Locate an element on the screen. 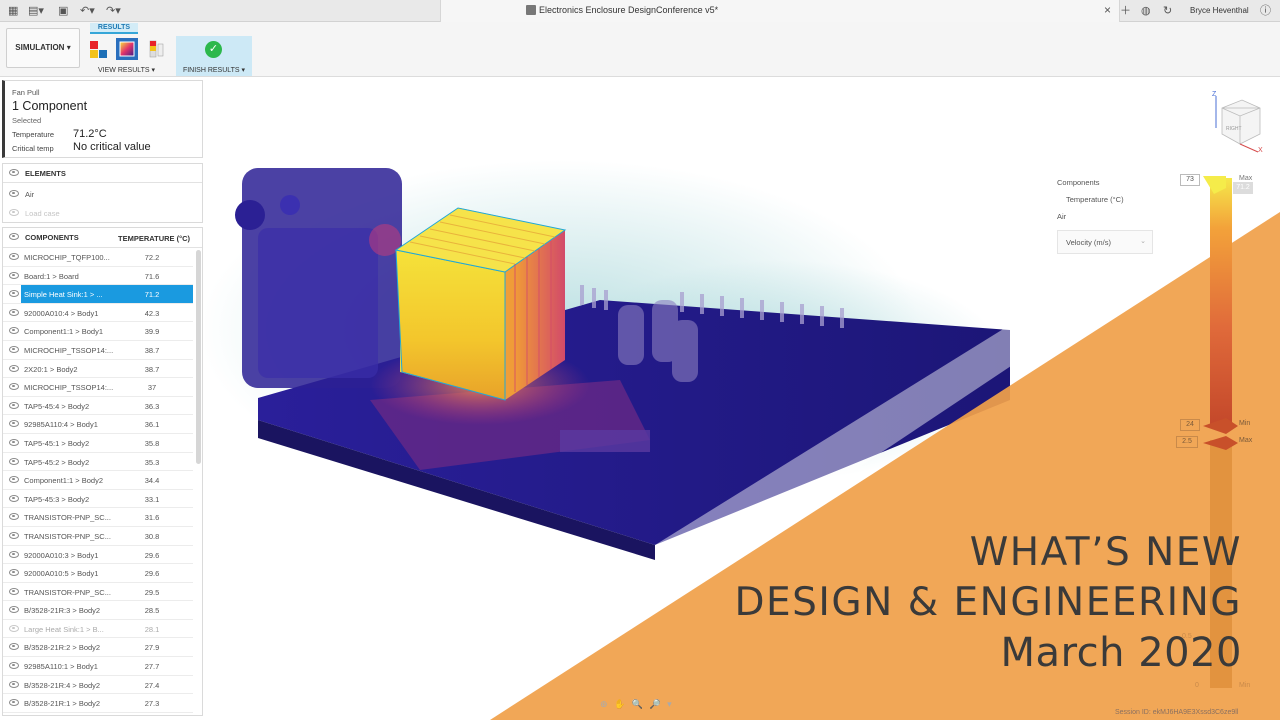 Image resolution: width=1280 pixels, height=720 pixels. components-scrollbar is located at coordinates (198, 357).